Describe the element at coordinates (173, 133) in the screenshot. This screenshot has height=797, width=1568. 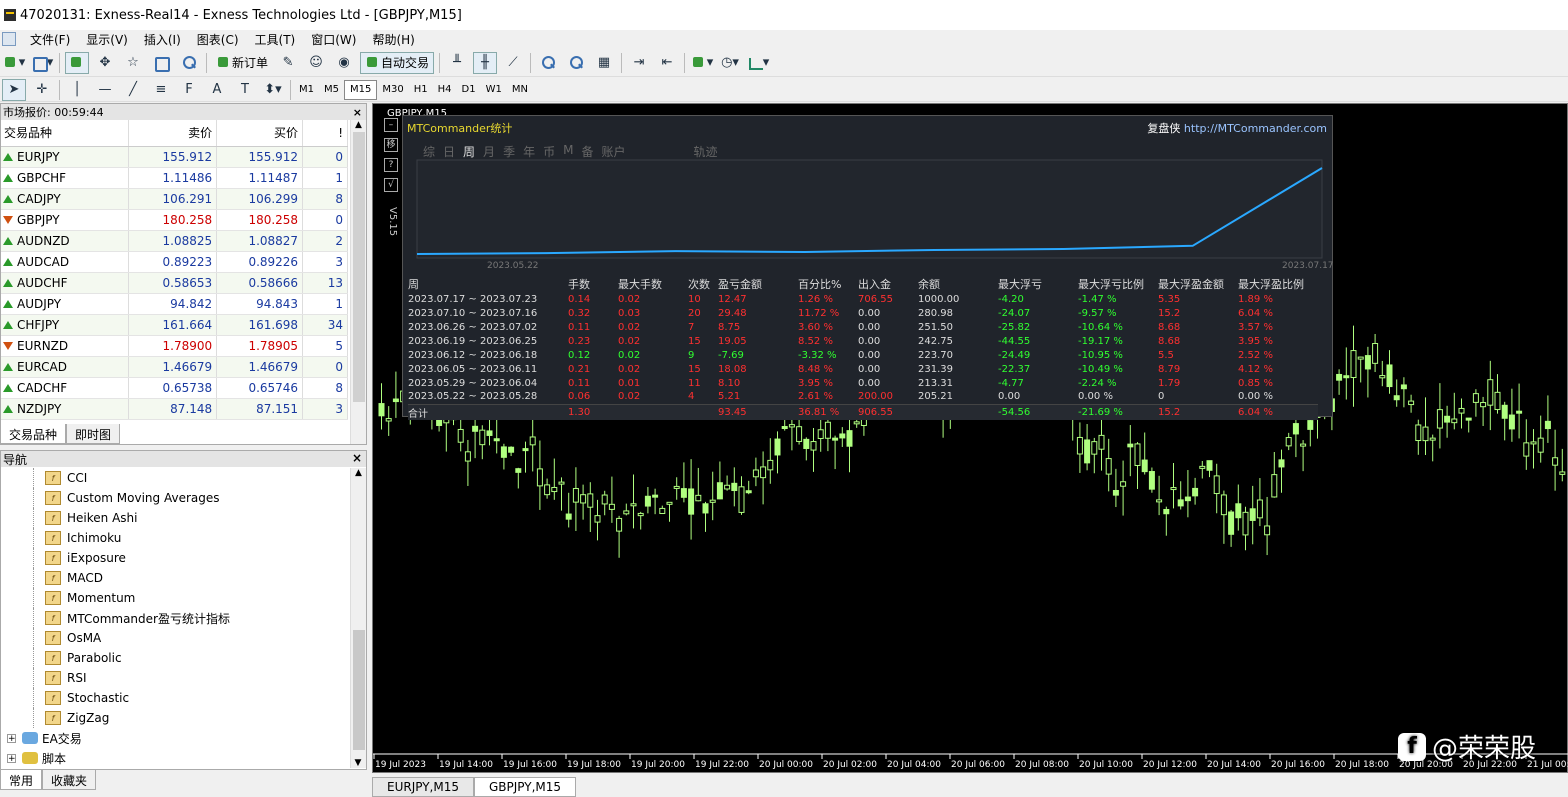
I see `col-bid: 卖价` at that location.